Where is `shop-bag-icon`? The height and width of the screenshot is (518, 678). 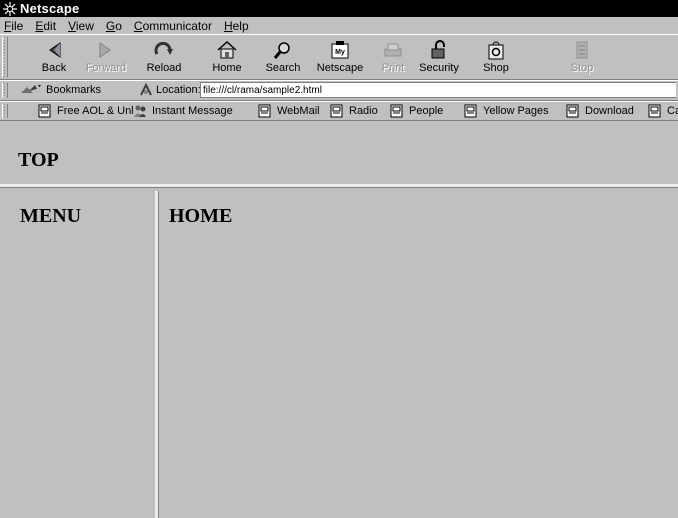
shop-bag-icon is located at coordinates (496, 50).